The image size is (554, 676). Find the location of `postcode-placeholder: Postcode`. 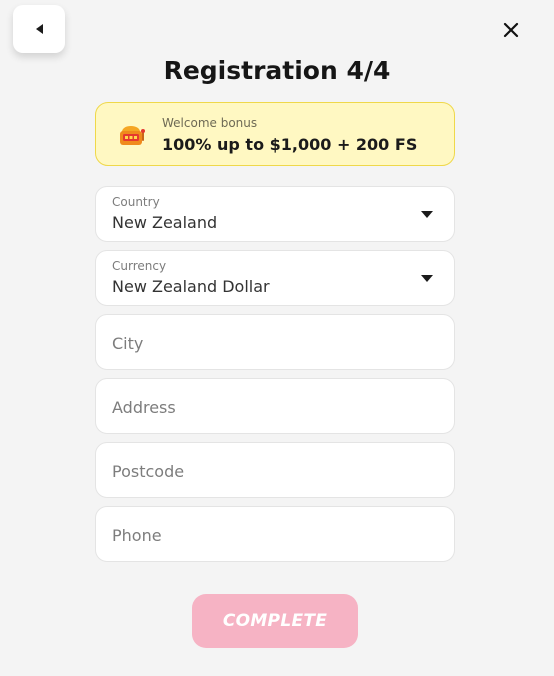

postcode-placeholder: Postcode is located at coordinates (148, 471).